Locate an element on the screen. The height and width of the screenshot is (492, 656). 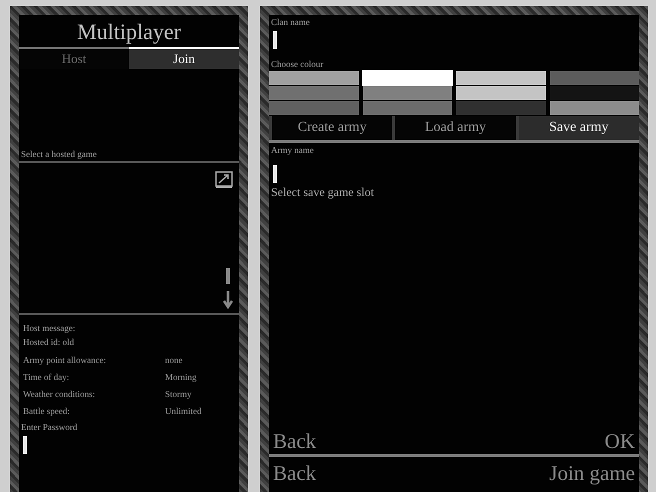
arrow-down-icon is located at coordinates (228, 300).